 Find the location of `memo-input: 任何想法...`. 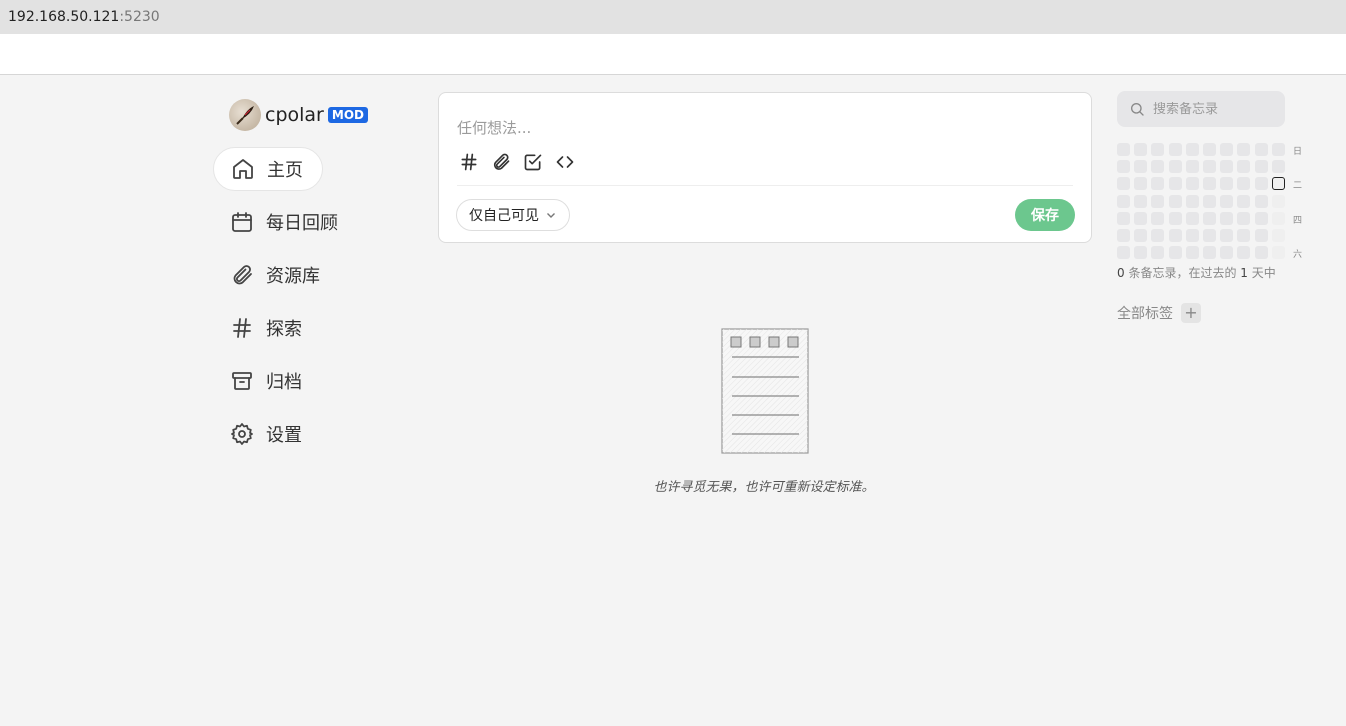

memo-input: 任何想法... is located at coordinates (494, 127).